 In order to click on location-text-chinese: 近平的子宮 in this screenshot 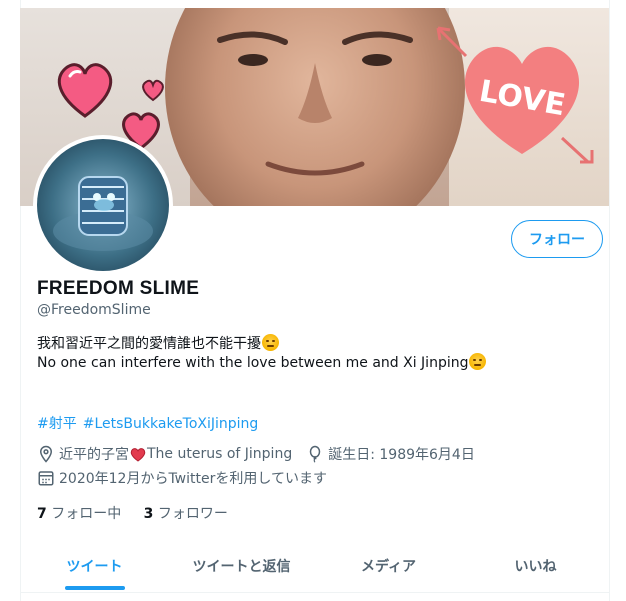, I will do `click(94, 455)`.